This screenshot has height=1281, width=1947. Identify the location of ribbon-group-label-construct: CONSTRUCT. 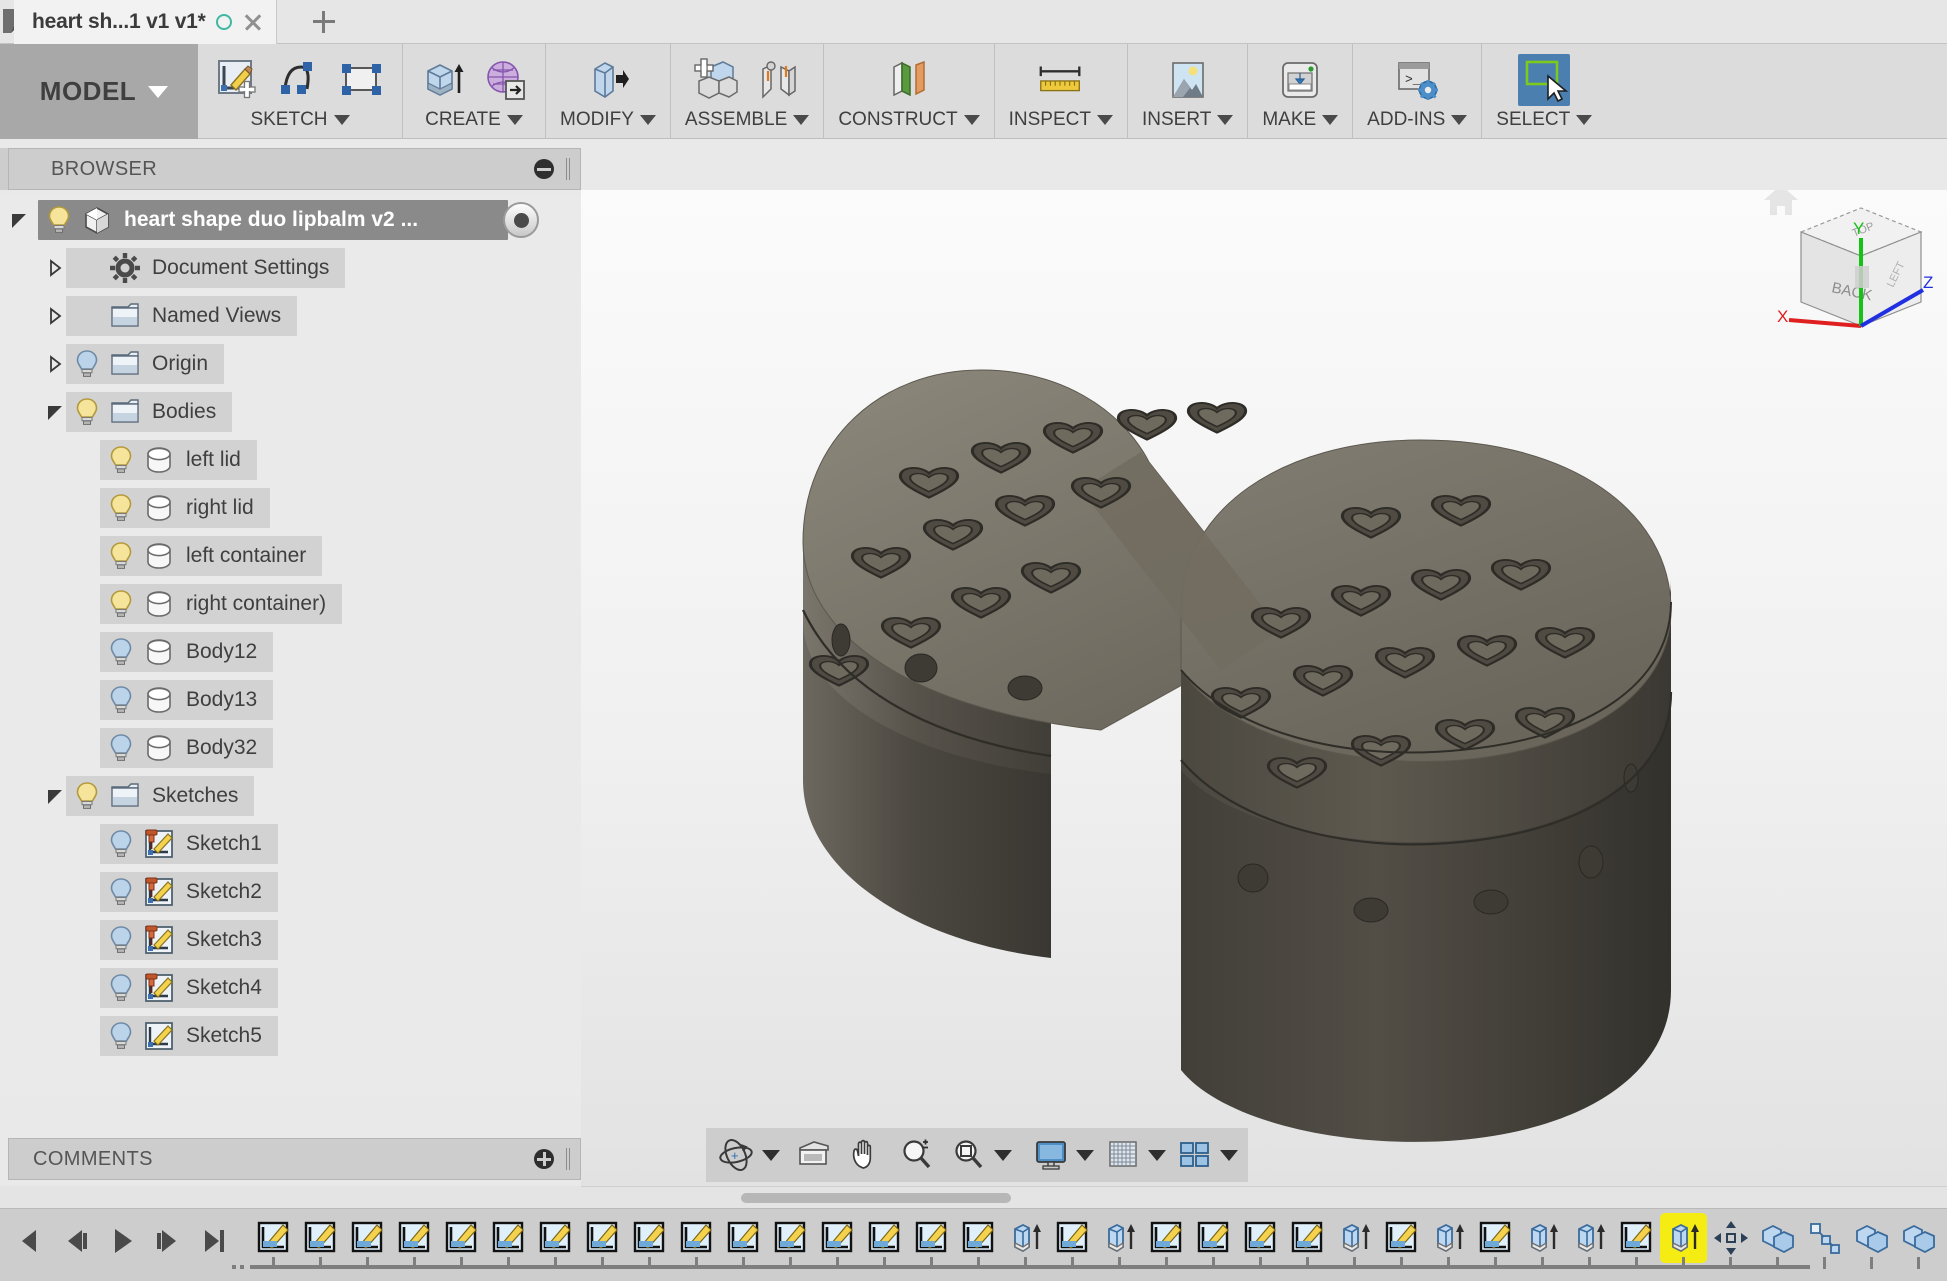
(909, 120).